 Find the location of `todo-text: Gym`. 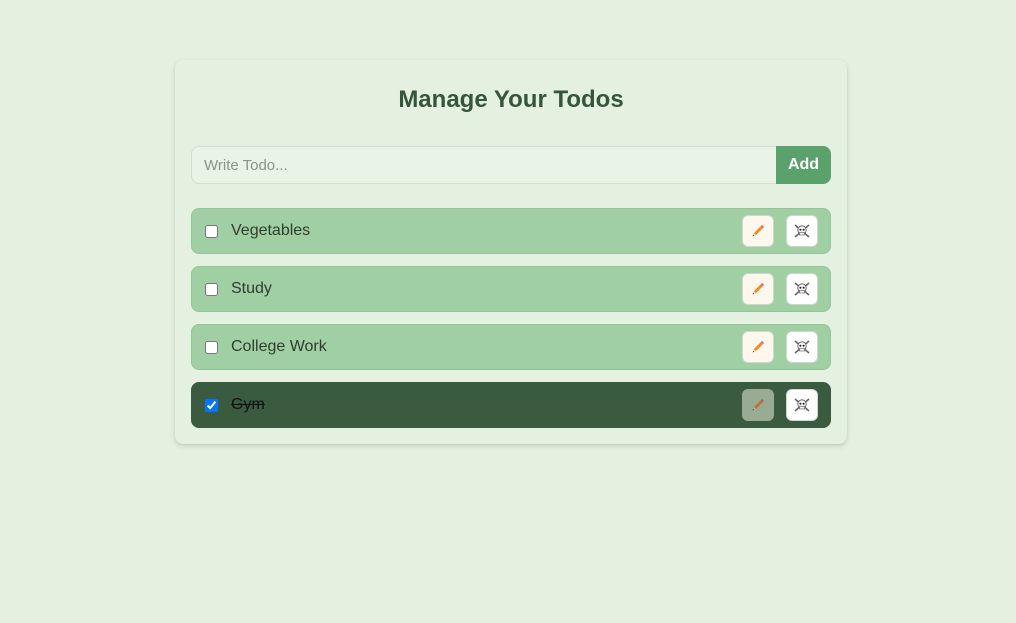

todo-text: Gym is located at coordinates (248, 404).